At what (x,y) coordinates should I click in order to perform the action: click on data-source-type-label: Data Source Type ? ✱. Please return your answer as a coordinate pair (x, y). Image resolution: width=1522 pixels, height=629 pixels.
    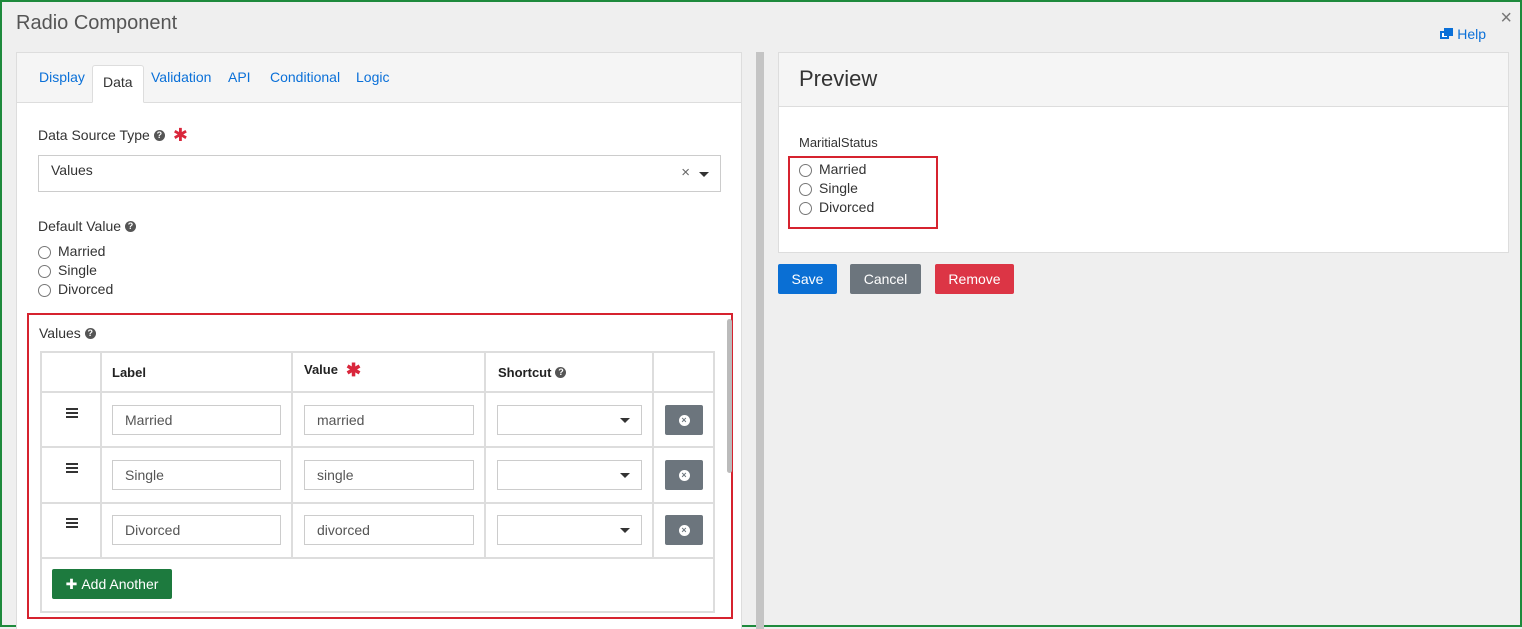
    Looking at the image, I should click on (113, 135).